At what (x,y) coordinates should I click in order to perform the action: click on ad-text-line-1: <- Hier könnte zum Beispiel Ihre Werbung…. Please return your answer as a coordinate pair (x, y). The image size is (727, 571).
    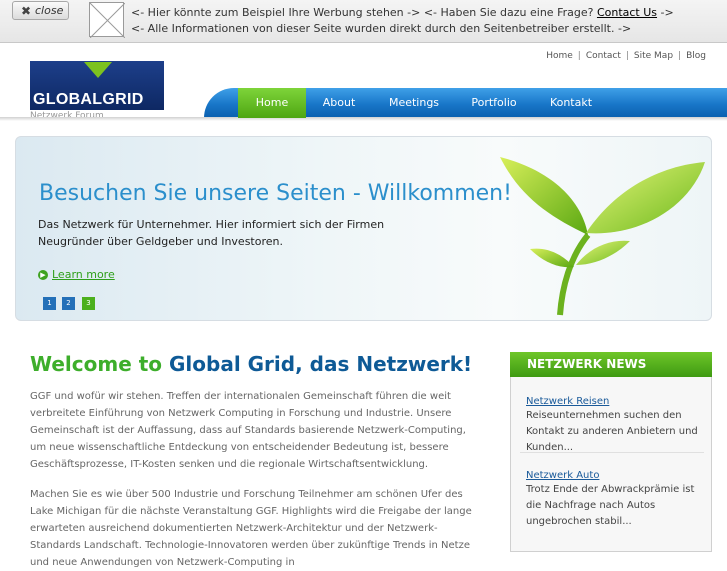
    Looking at the image, I should click on (402, 12).